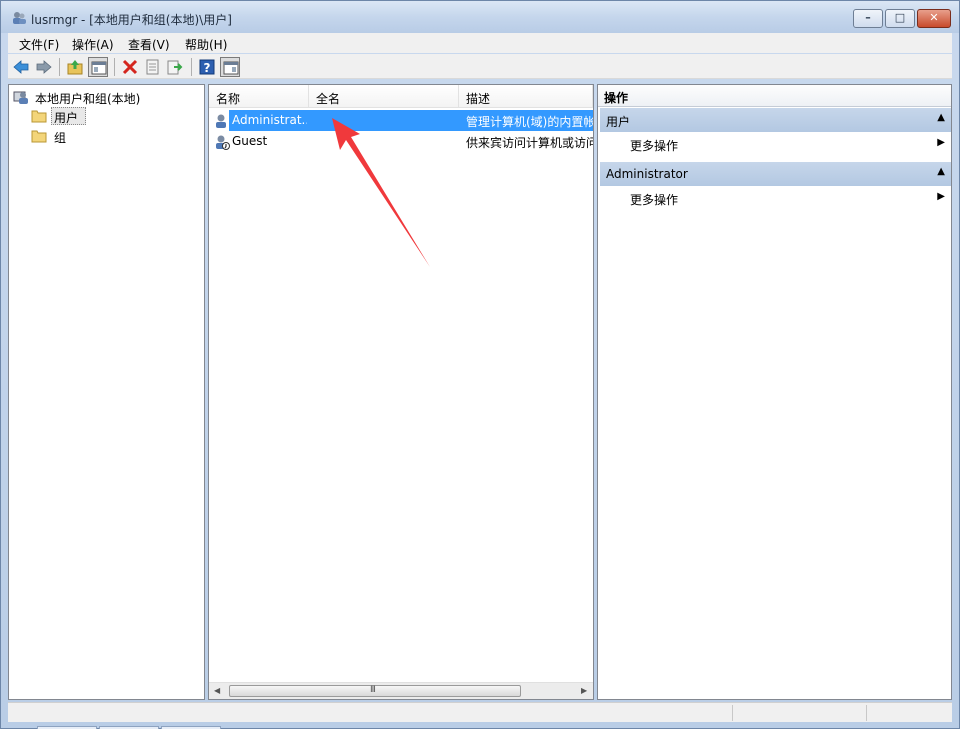 Image resolution: width=960 pixels, height=729 pixels. I want to click on toolbar: ?, so click(480, 66).